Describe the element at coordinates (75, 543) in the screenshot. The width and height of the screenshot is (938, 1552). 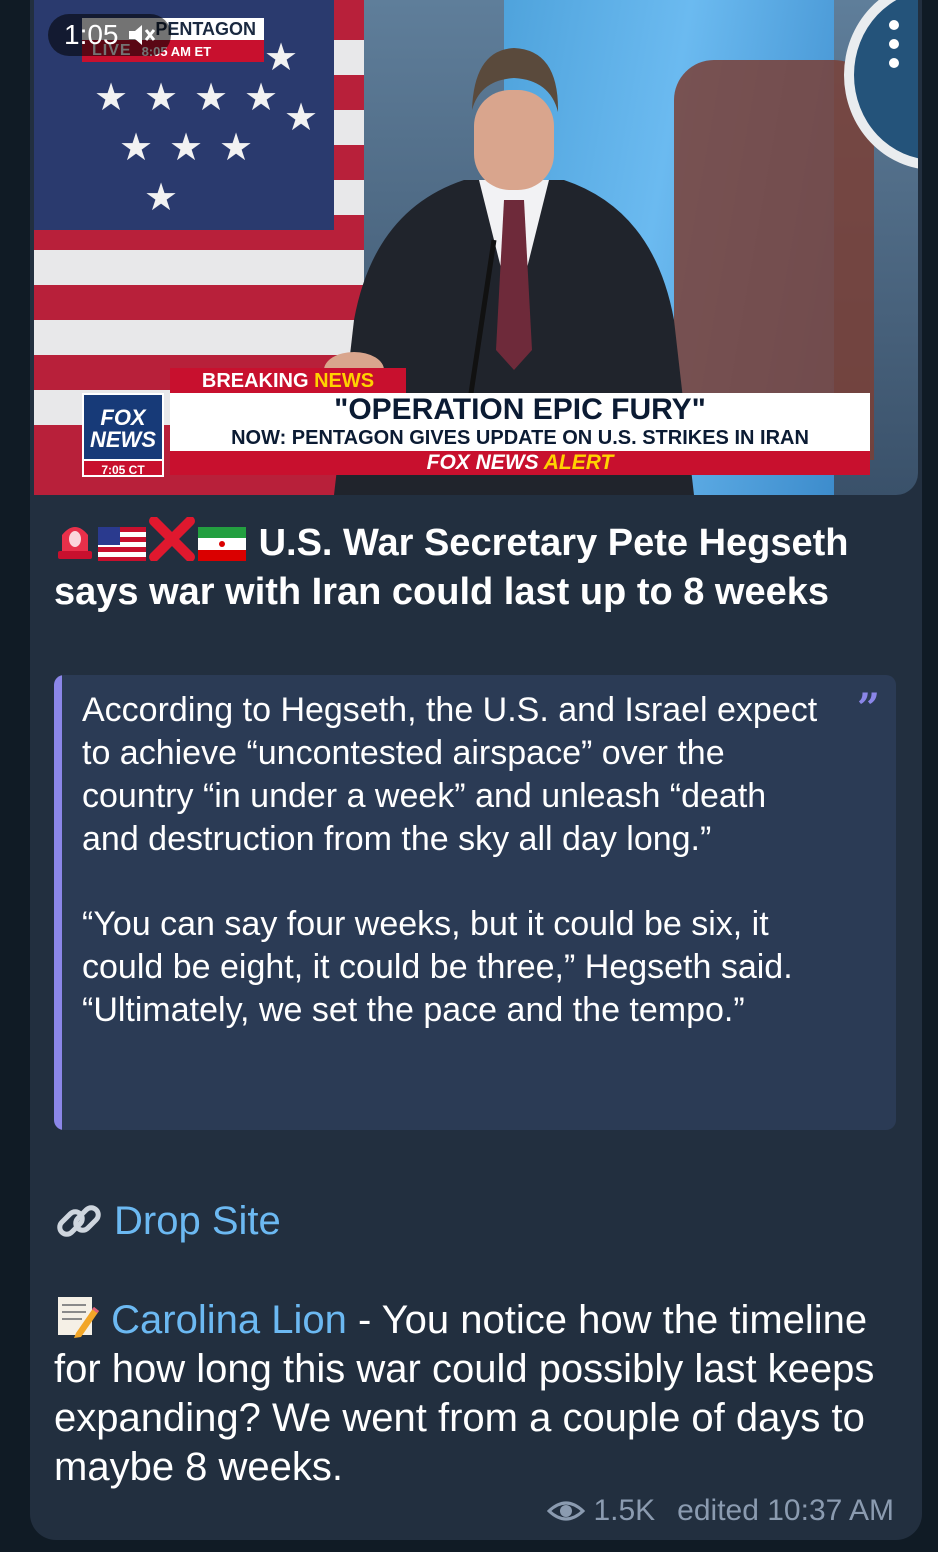
I see `siren-icon` at that location.